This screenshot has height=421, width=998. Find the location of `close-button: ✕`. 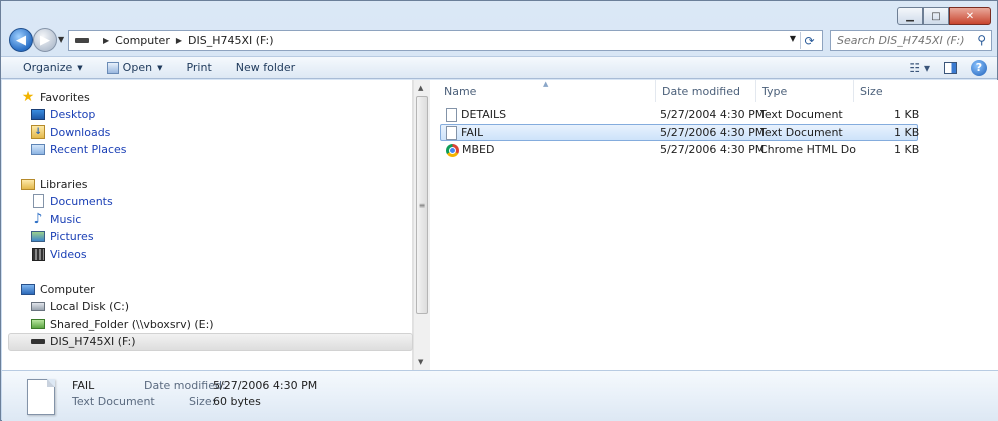

close-button: ✕ is located at coordinates (970, 16).